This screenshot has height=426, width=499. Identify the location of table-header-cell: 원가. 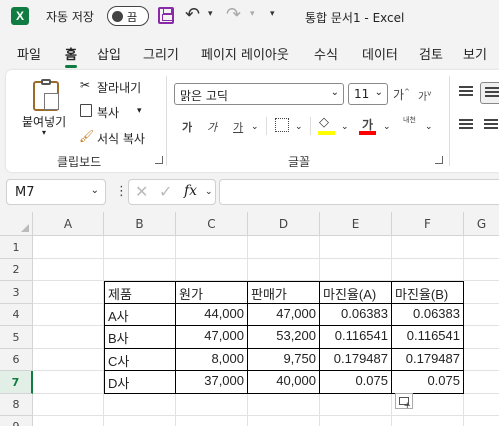
(212, 292).